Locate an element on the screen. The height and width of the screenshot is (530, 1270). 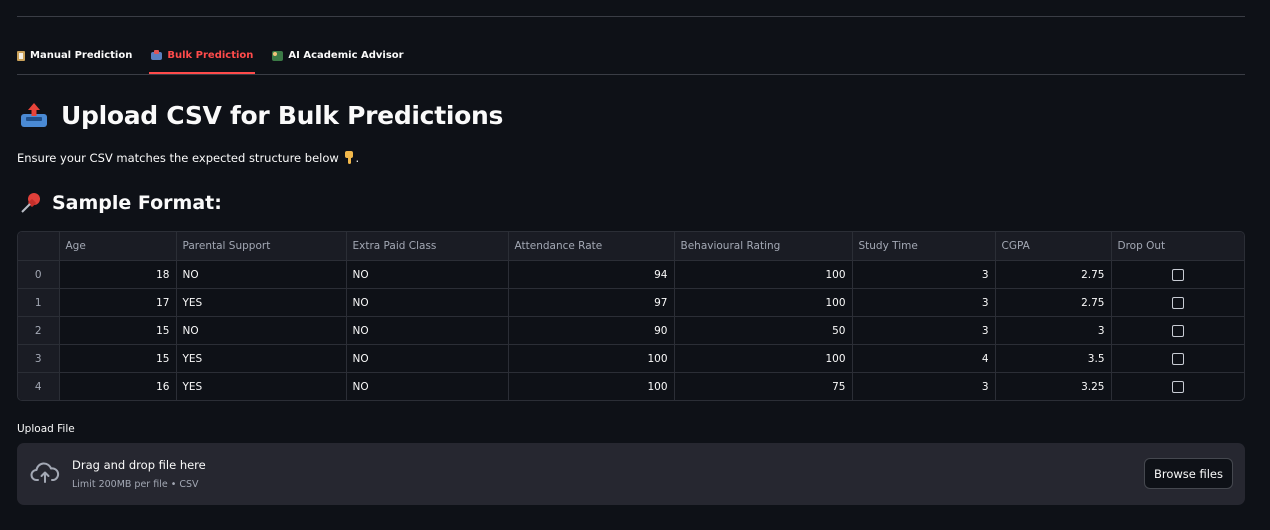
pointing-down-icon is located at coordinates (349, 157).